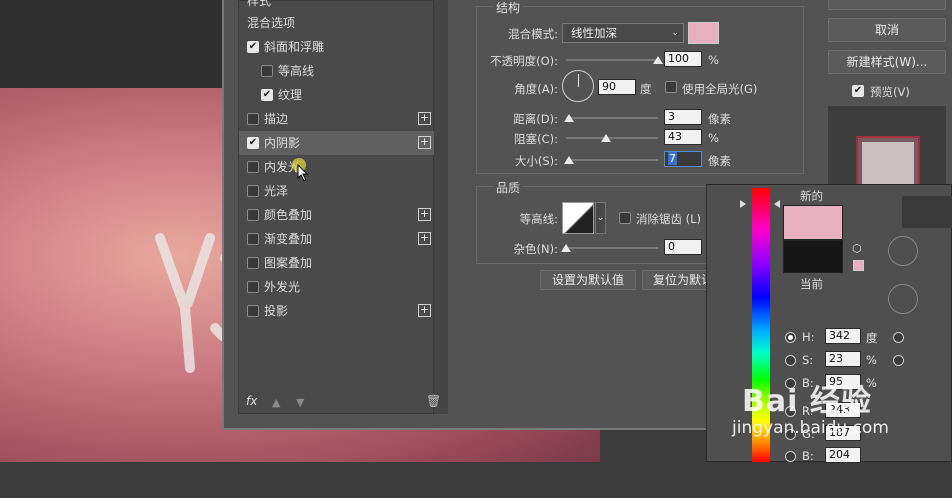 This screenshot has height=498, width=952. What do you see at coordinates (535, 249) in the screenshot?
I see `noise-label: 杂色(N):` at bounding box center [535, 249].